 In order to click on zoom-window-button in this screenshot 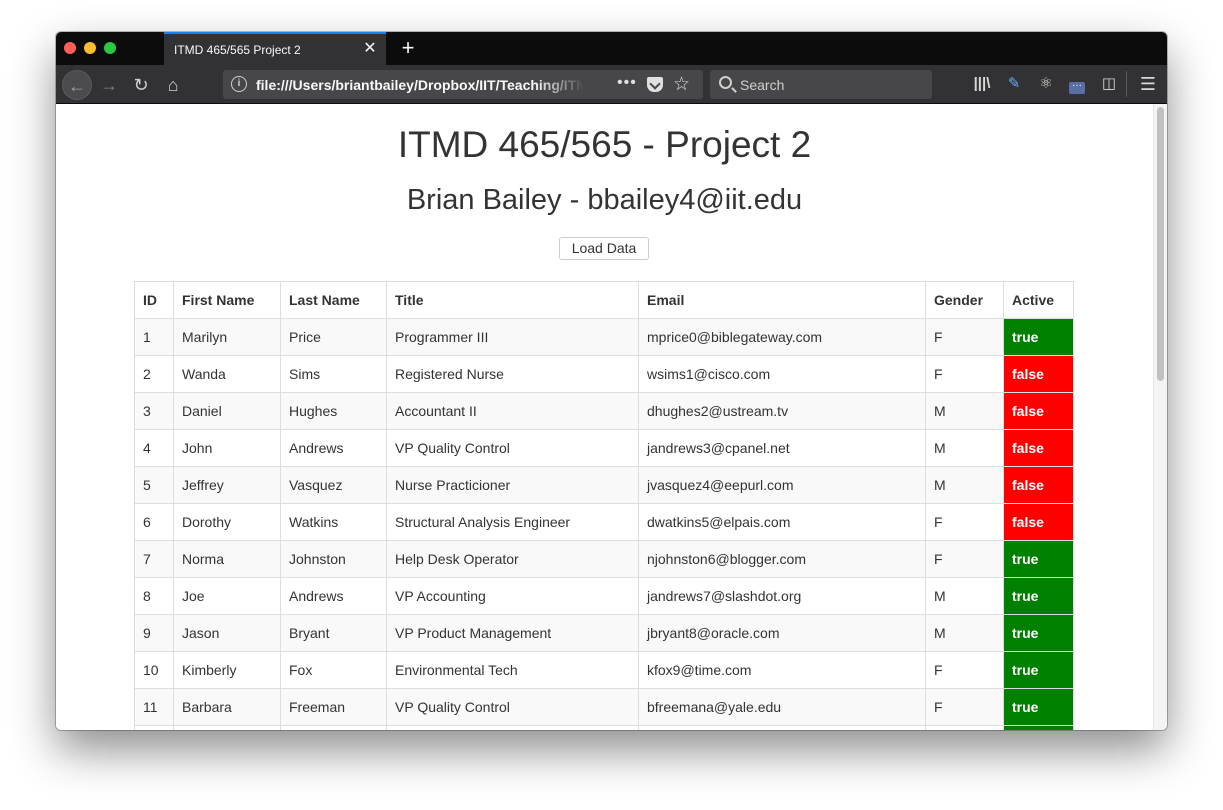, I will do `click(110, 48)`.